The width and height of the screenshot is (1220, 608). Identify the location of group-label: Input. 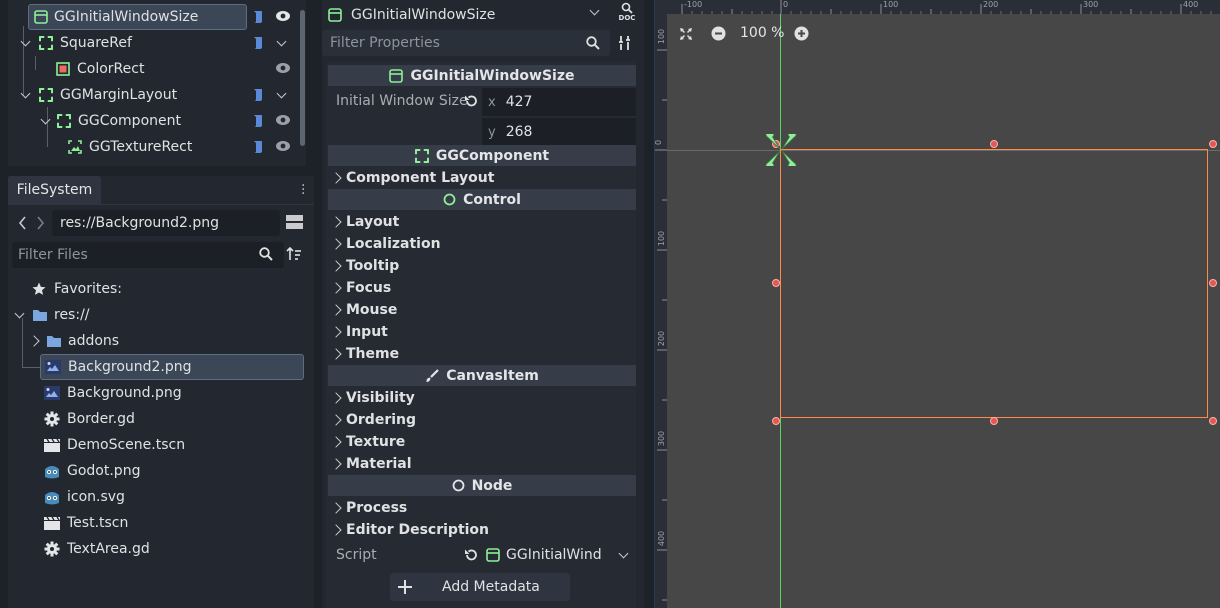
(367, 332).